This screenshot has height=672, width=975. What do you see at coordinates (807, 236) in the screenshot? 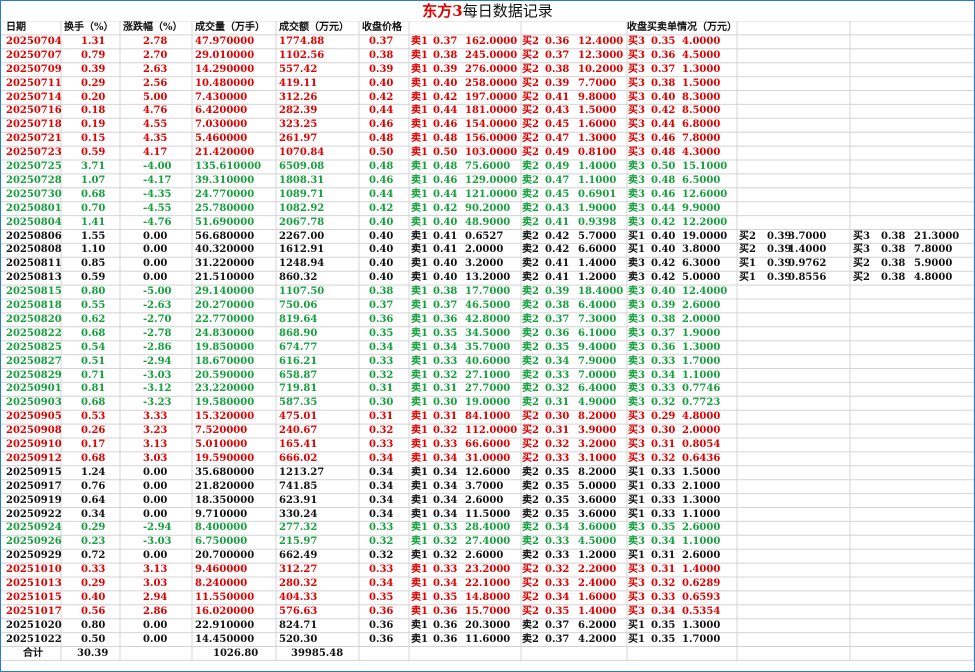
I see `cell-order4-amount: 3.7000` at bounding box center [807, 236].